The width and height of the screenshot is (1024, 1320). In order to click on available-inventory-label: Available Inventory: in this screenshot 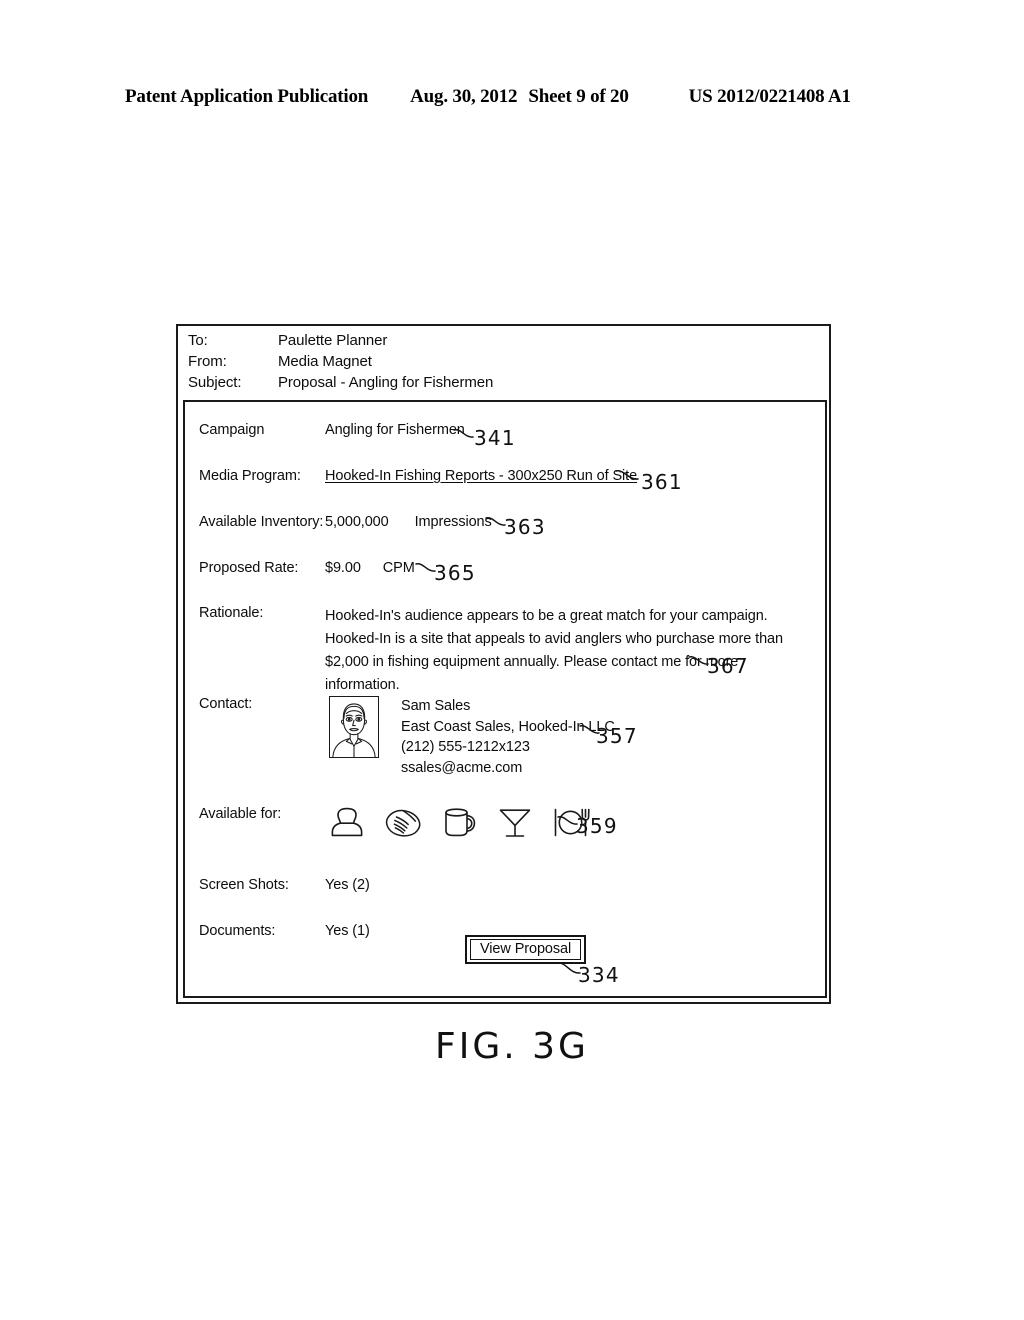, I will do `click(261, 522)`.